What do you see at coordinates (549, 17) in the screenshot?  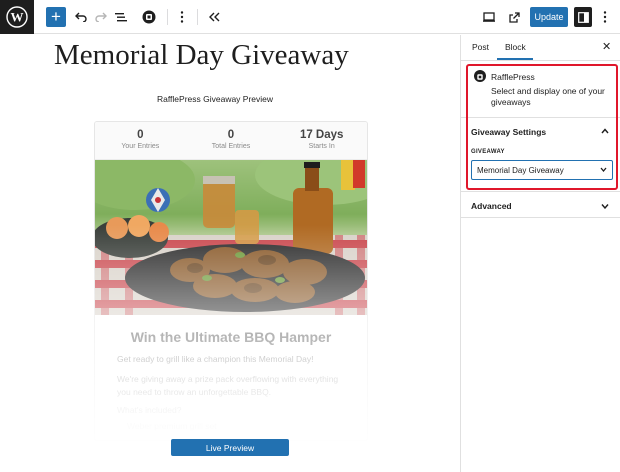 I see `update-button: Update` at bounding box center [549, 17].